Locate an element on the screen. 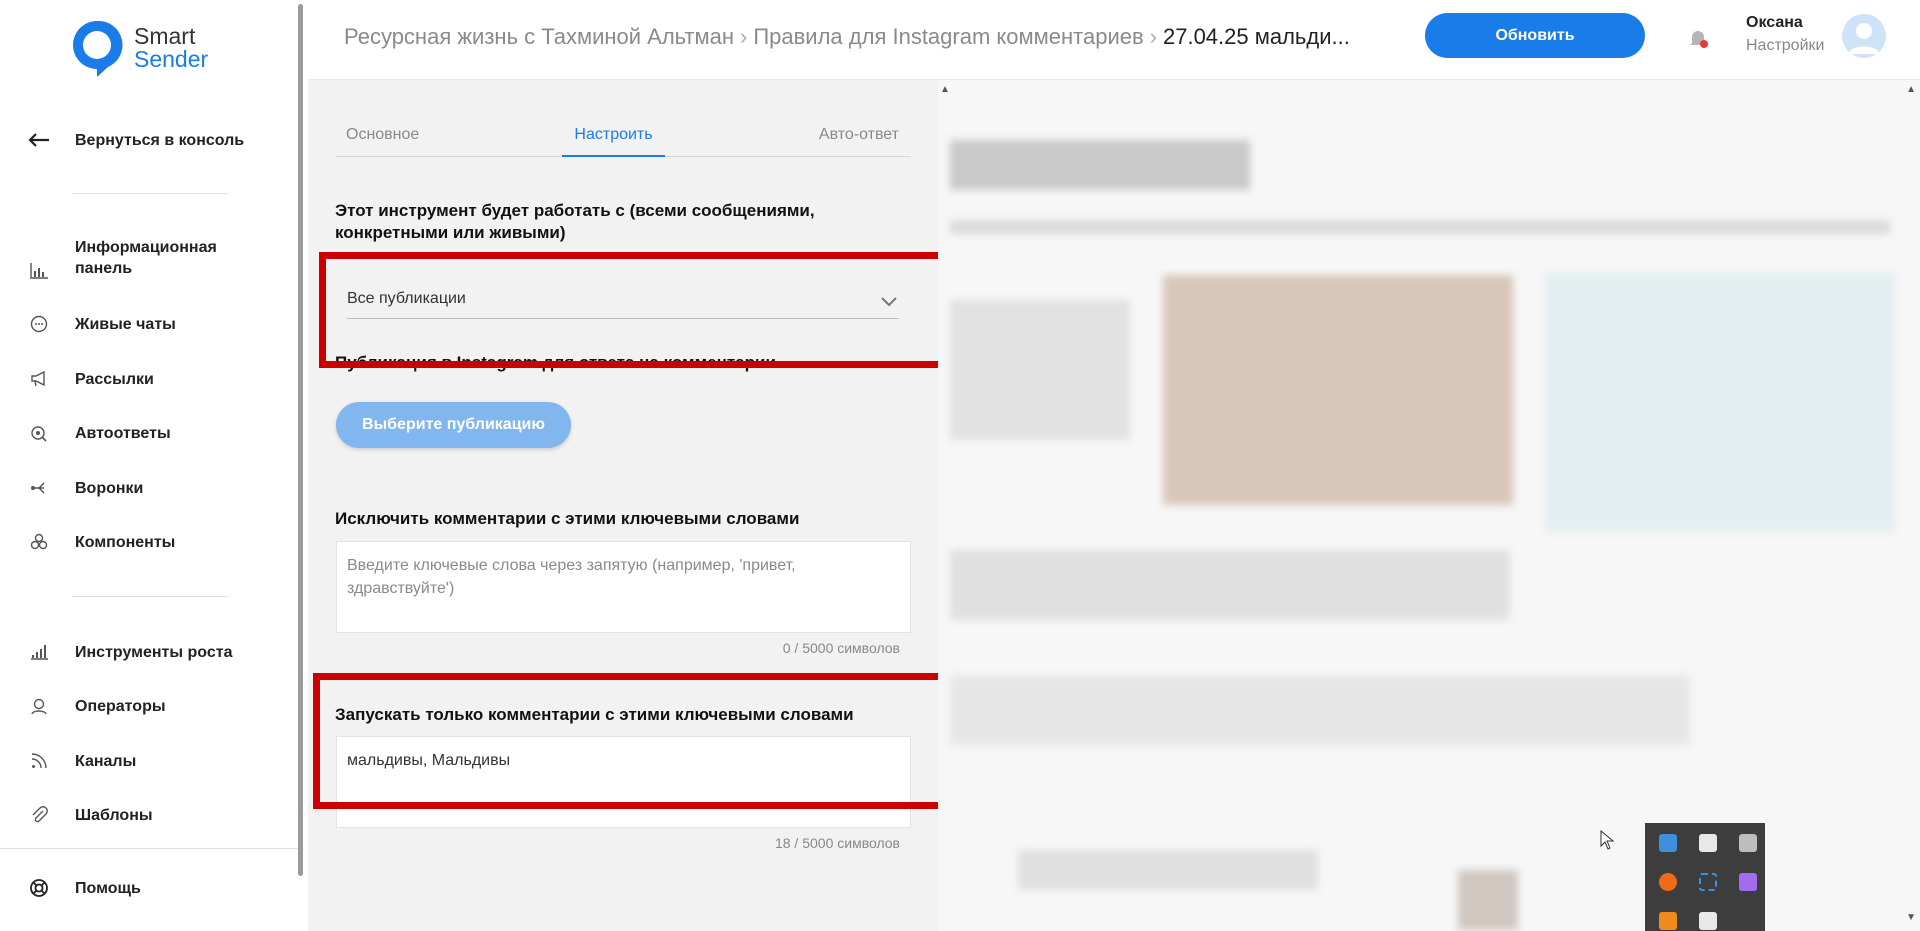 The height and width of the screenshot is (931, 1920). sidebar-item-operators: Операторы is located at coordinates (149, 706).